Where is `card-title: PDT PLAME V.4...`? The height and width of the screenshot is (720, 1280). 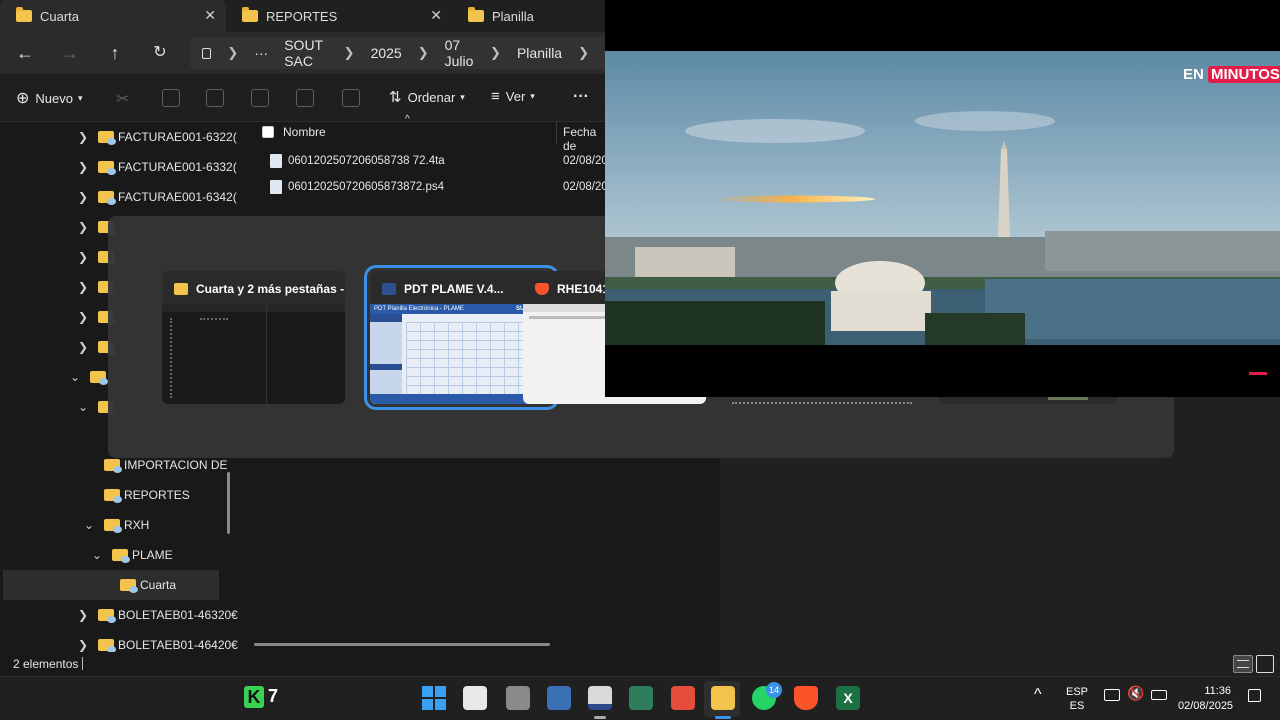
card-title: PDT PLAME V.4... is located at coordinates (443, 289).